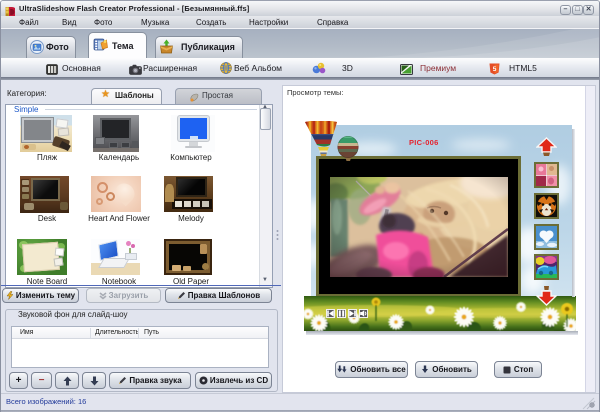 This screenshot has width=600, height=412. Describe the element at coordinates (495, 69) in the screenshot. I see `svg-text: 5` at that location.